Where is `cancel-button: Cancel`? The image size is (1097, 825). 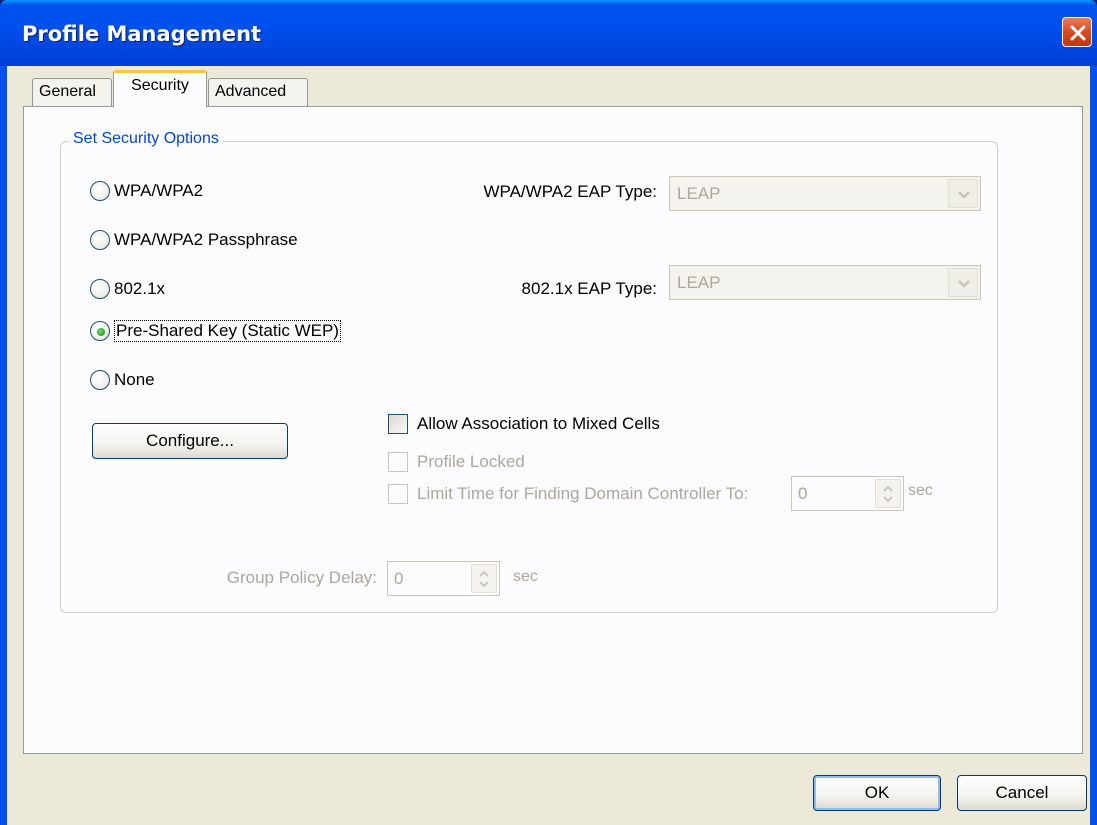 cancel-button: Cancel is located at coordinates (1022, 793).